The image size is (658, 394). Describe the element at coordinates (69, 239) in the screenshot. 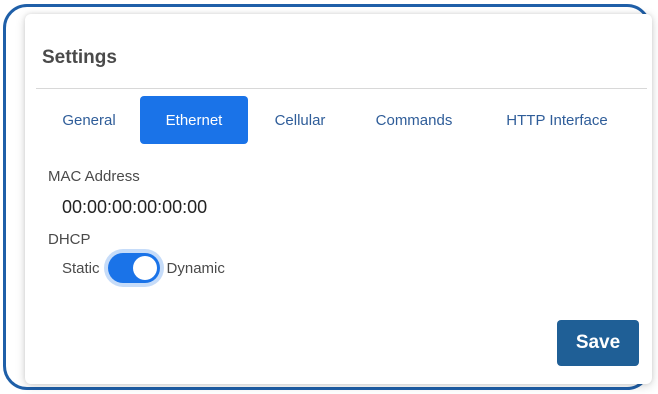

I see `dhcp-label: DHCP` at that location.